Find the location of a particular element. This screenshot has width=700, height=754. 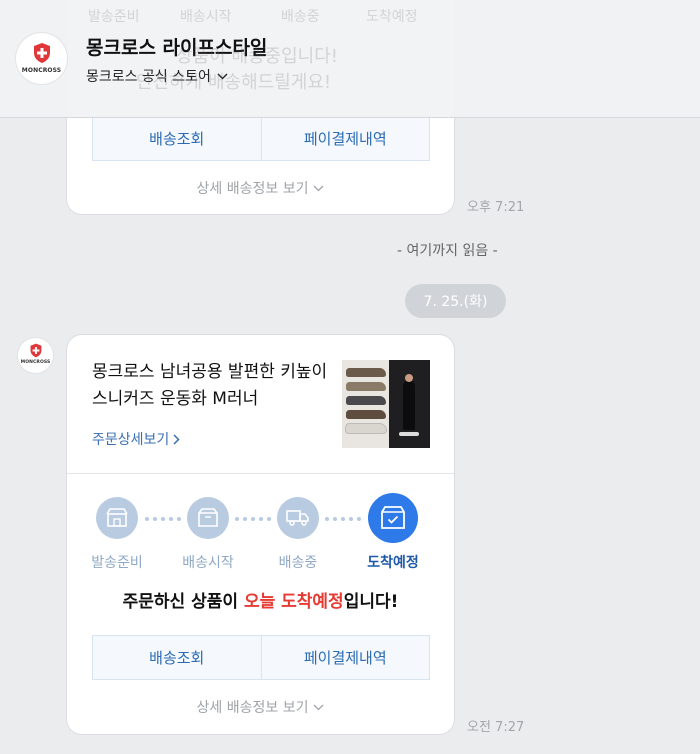

ghost-line: 상품이 배송중입니다! is located at coordinates (257, 56).